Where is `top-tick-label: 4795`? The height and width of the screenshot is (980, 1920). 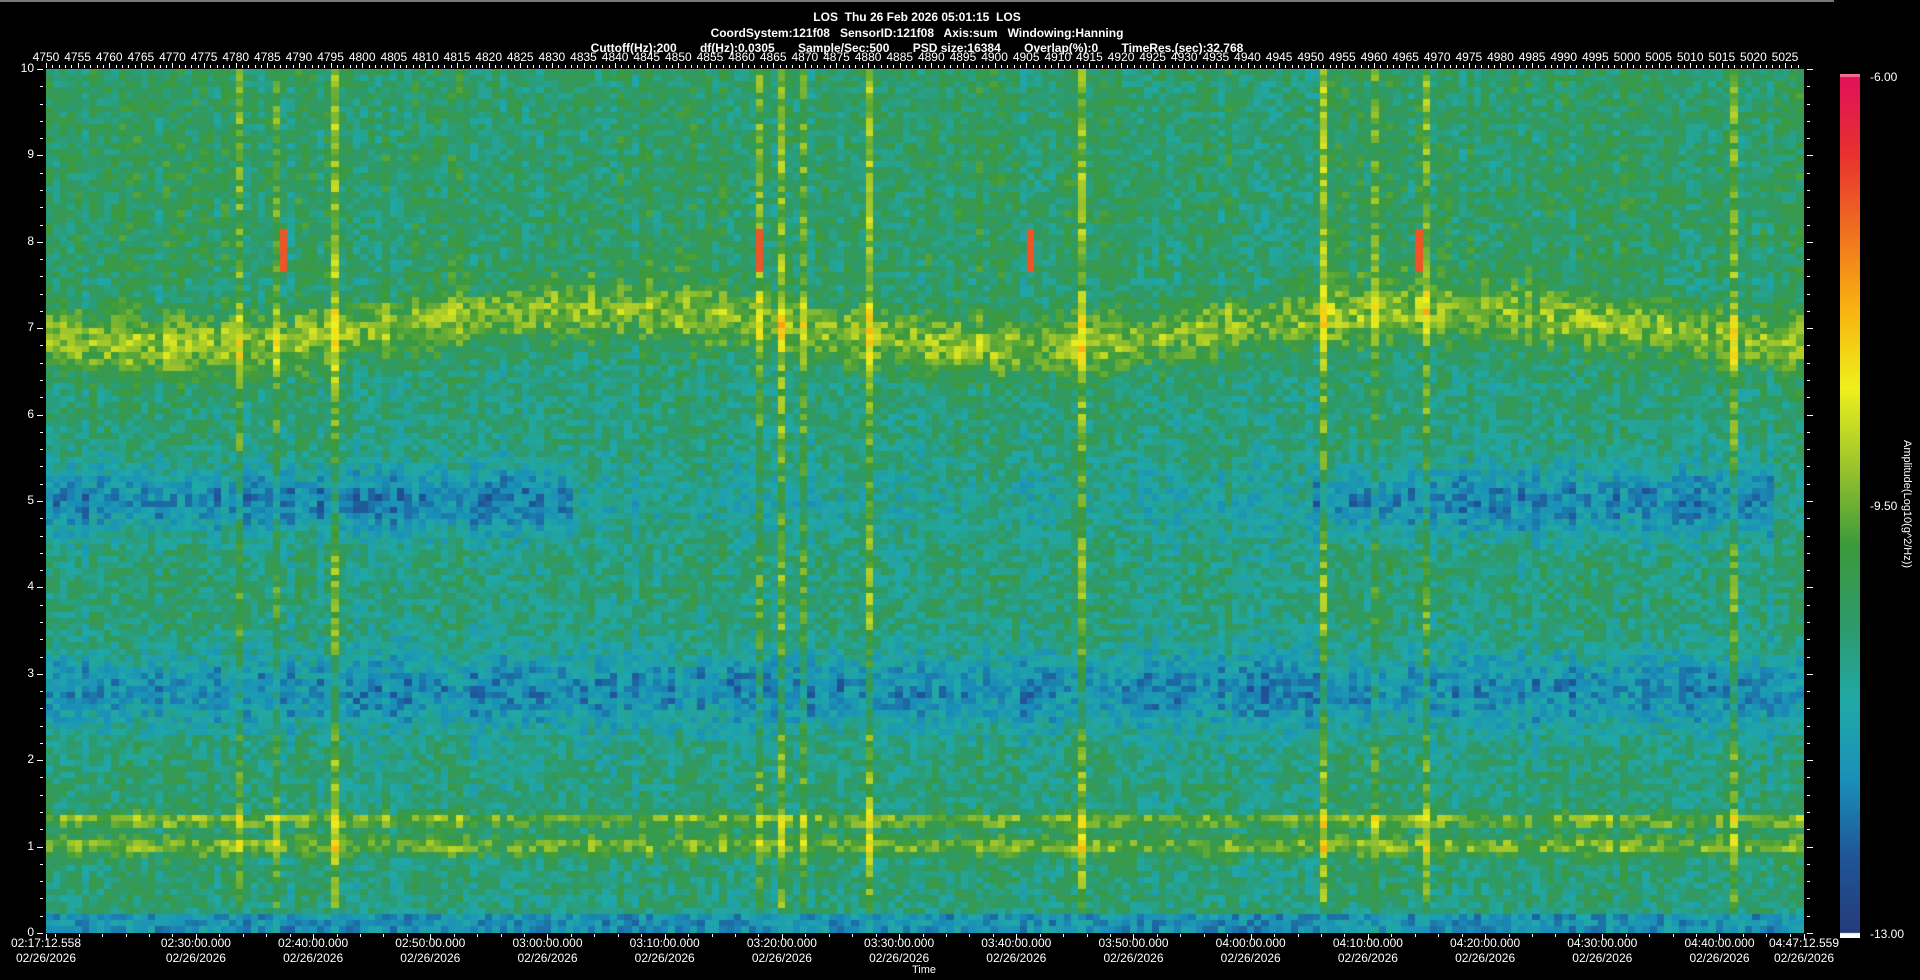
top-tick-label: 4795 is located at coordinates (330, 57).